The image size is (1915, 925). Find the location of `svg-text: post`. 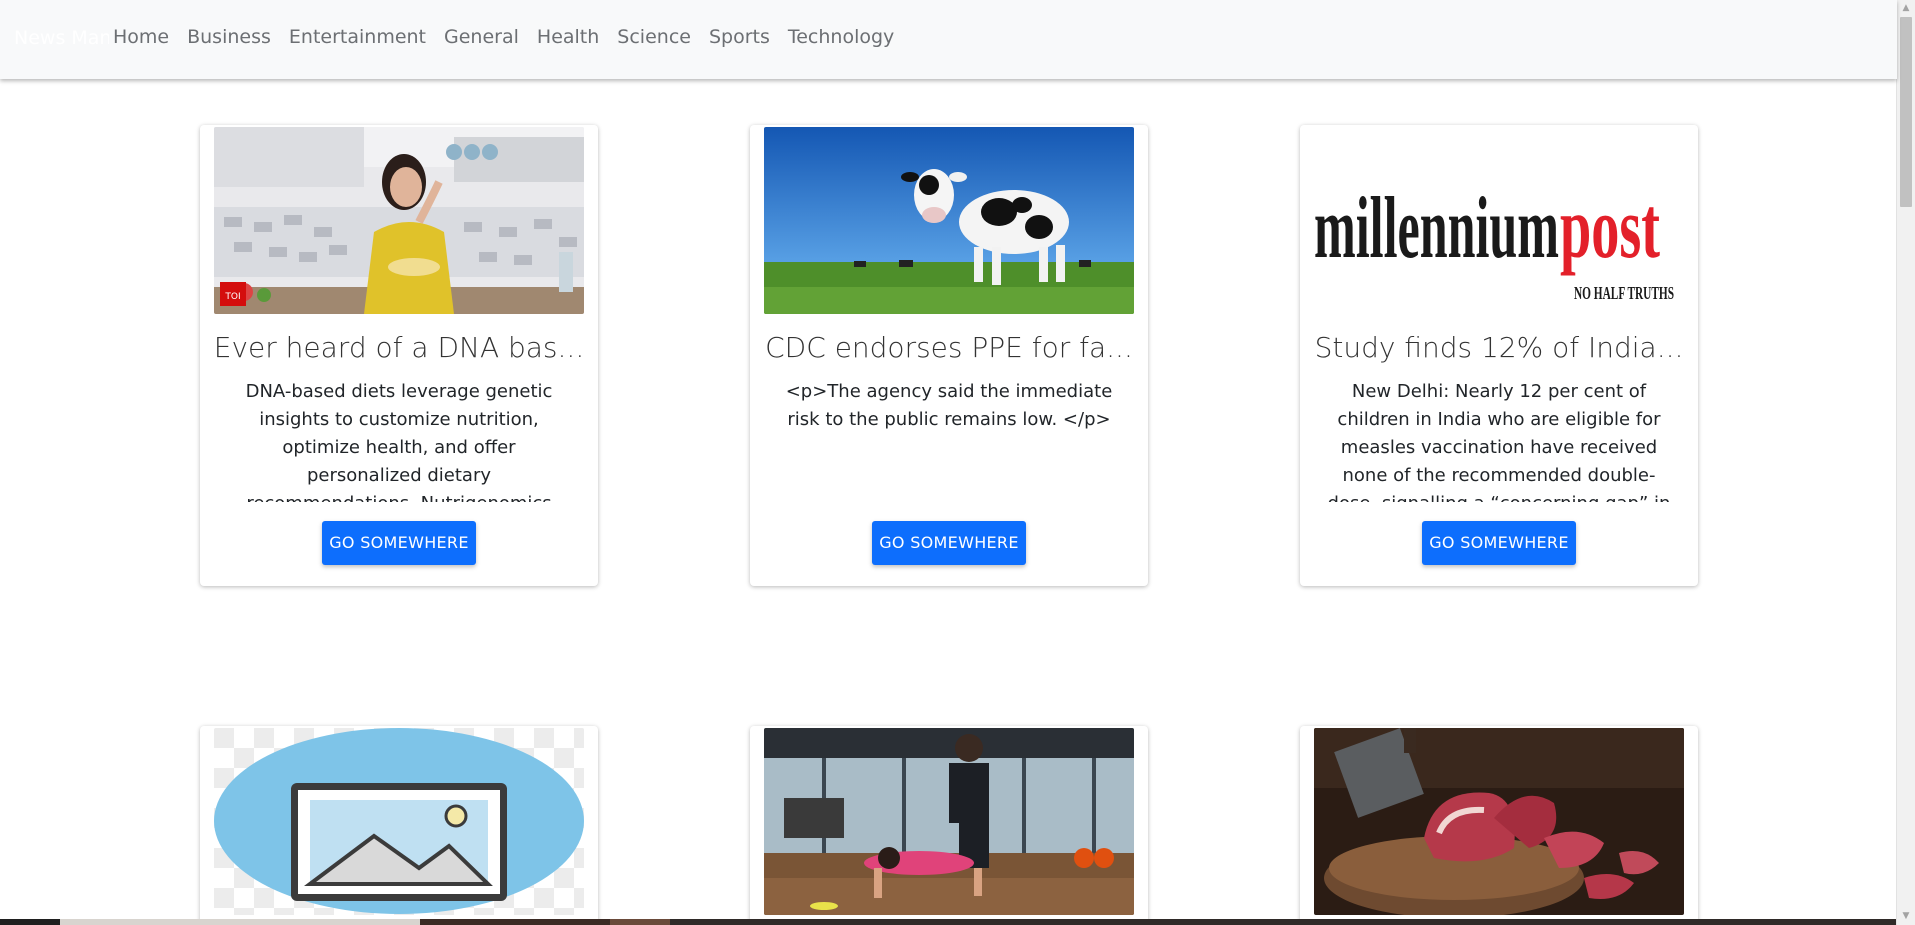

svg-text: post is located at coordinates (1610, 228).